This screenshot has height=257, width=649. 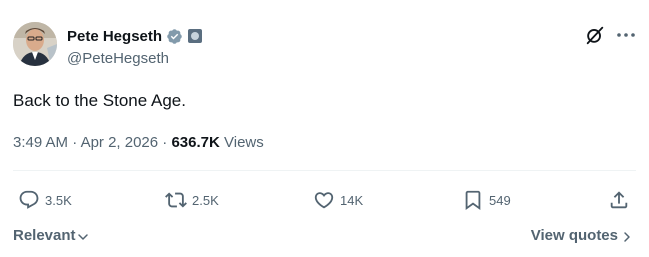 I want to click on bookmark-button: 549, so click(x=486, y=200).